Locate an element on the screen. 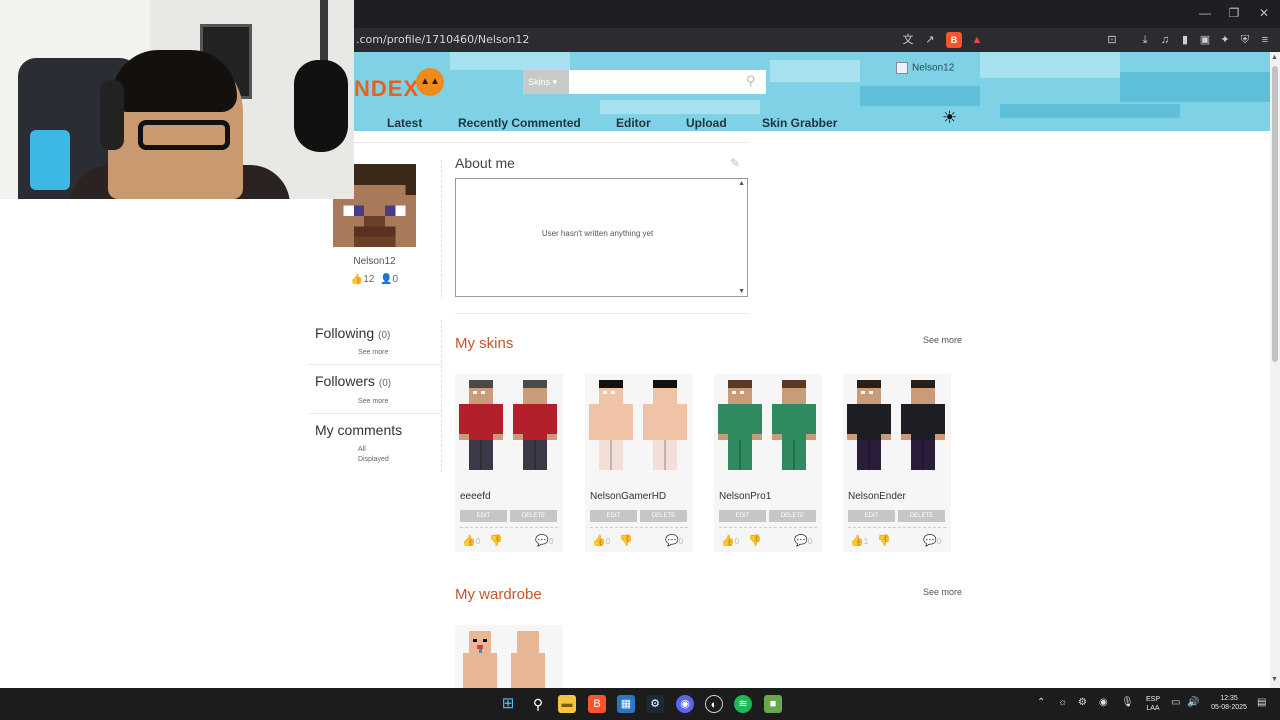 The width and height of the screenshot is (1280, 720). network-icon: ▭ is located at coordinates (1175, 702).